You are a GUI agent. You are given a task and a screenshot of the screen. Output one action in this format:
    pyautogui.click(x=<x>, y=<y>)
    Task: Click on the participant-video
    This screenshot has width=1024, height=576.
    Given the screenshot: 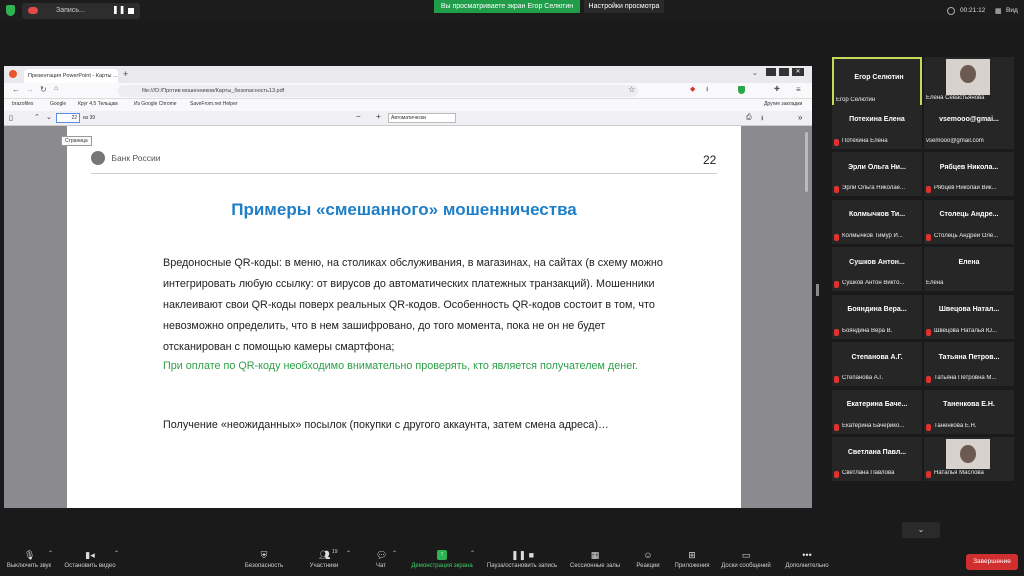 What is the action you would take?
    pyautogui.click(x=968, y=77)
    